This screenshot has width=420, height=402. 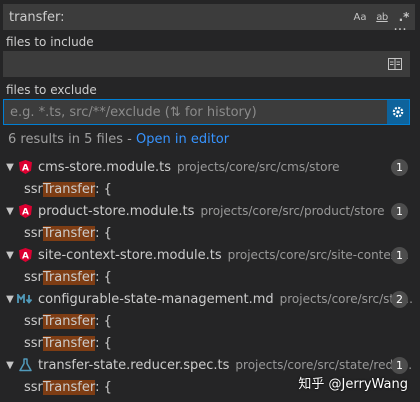 I want to click on whole-word-toggle: ab, so click(x=382, y=17).